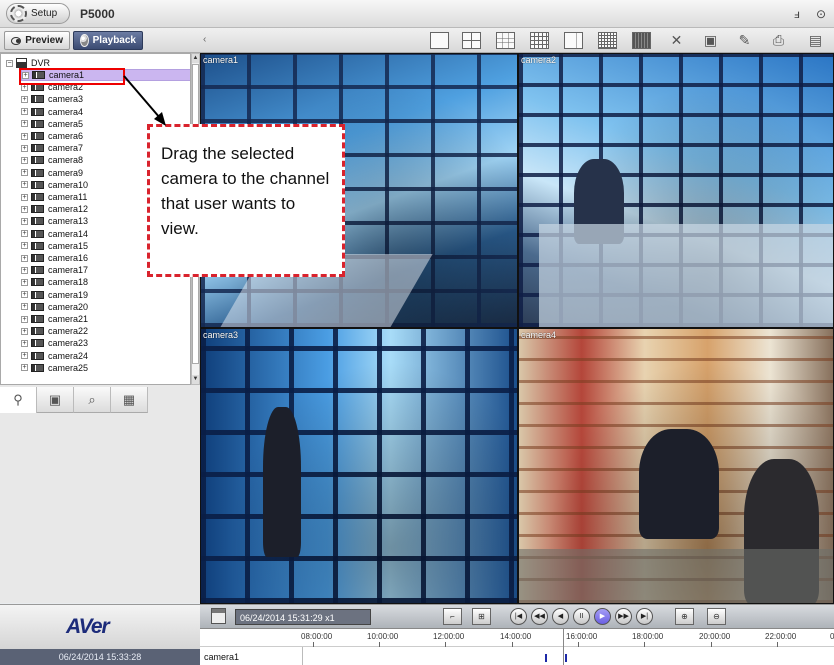 The width and height of the screenshot is (834, 665). Describe the element at coordinates (68, 270) in the screenshot. I see `camera-label: camera17` at that location.